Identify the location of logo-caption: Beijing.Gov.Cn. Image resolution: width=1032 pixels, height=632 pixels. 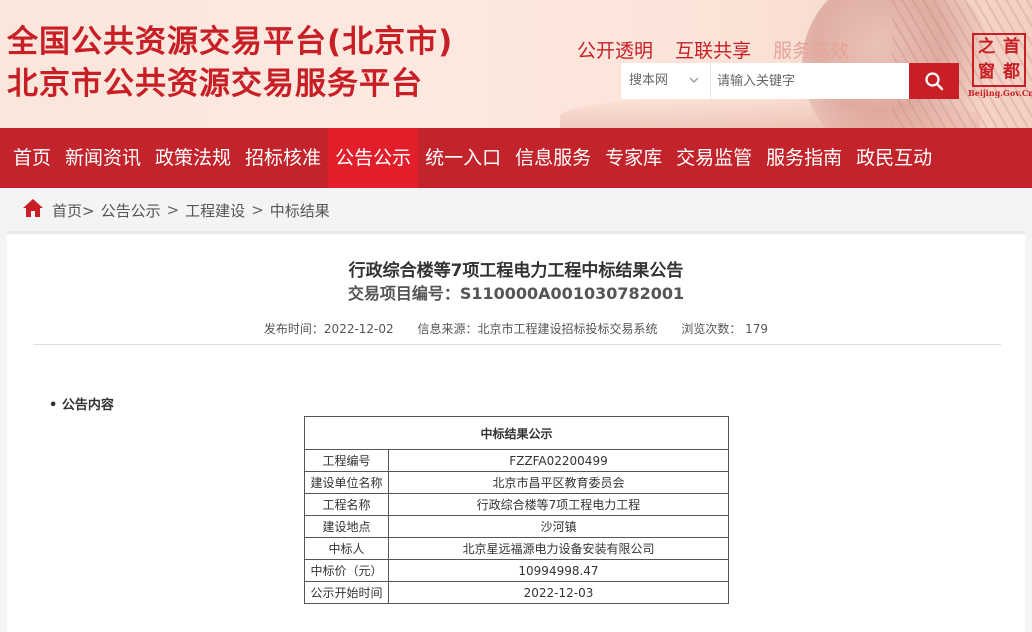
(1000, 93).